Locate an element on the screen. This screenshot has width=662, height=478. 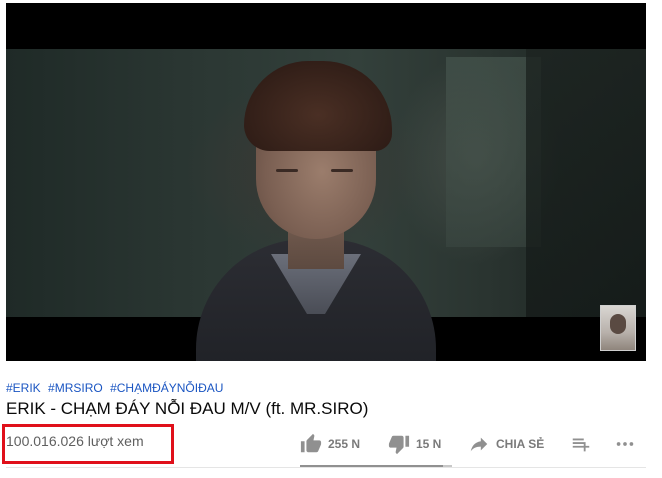
share-button: CHIA SẺ is located at coordinates (506, 444).